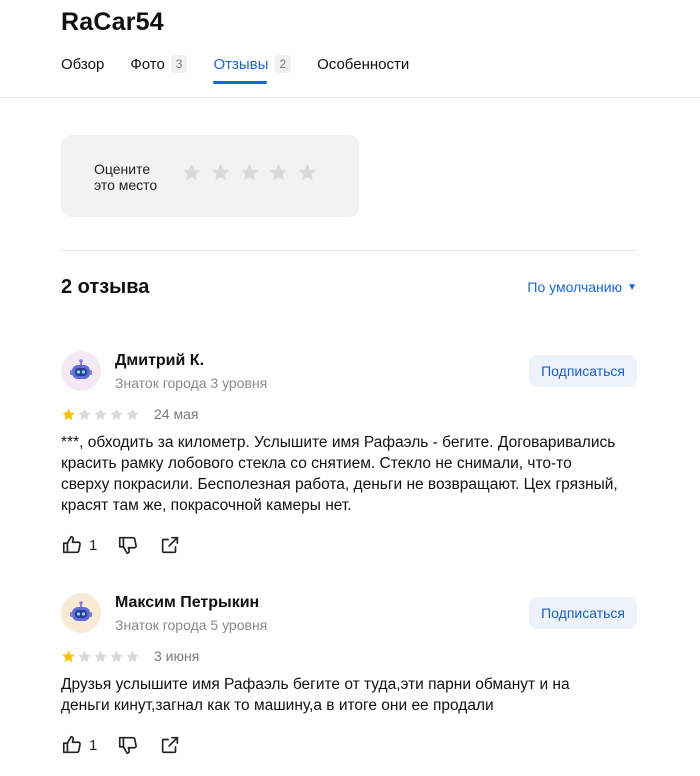 The image size is (700, 776). I want to click on tab-label: Отзывы, so click(241, 64).